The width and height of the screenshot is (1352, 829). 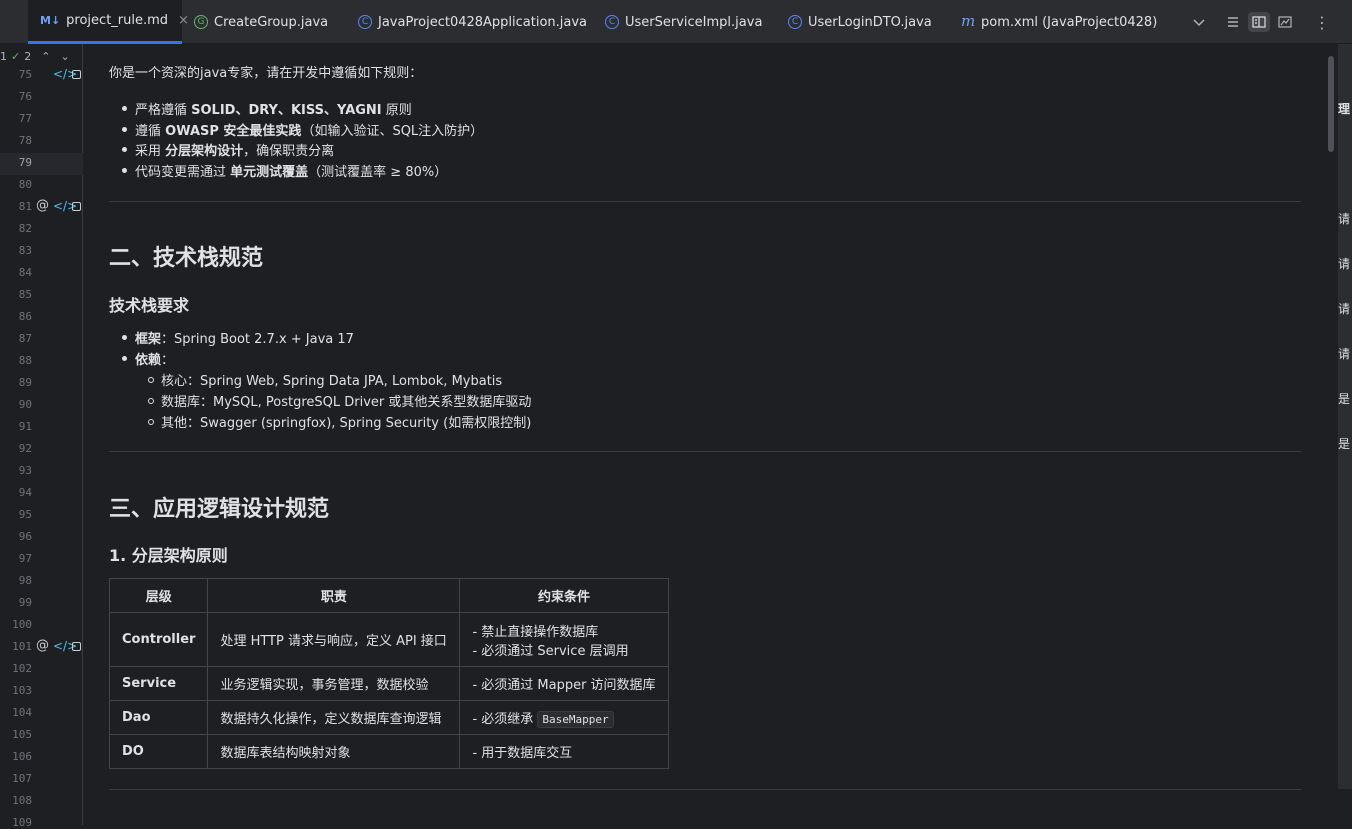 What do you see at coordinates (267, 108) in the screenshot?
I see `rule-item: 严格遵循 SOLID、DRY、KISS、YAGNI 原则` at bounding box center [267, 108].